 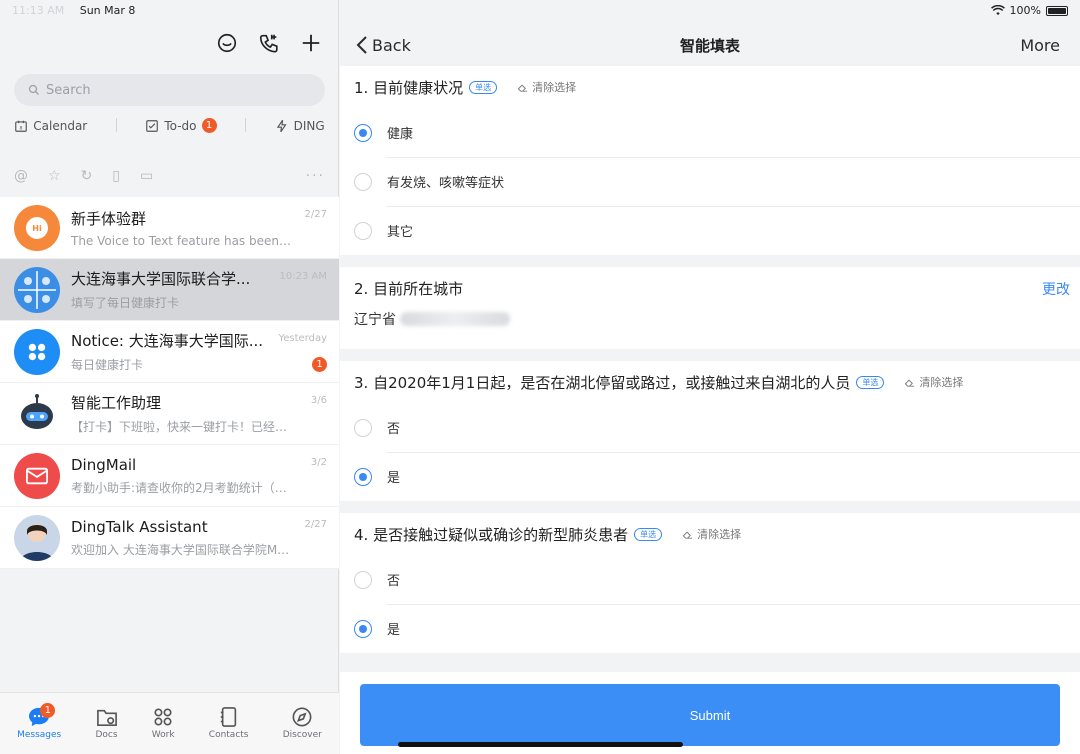 What do you see at coordinates (37, 351) in the screenshot?
I see `notice-avatar` at bounding box center [37, 351].